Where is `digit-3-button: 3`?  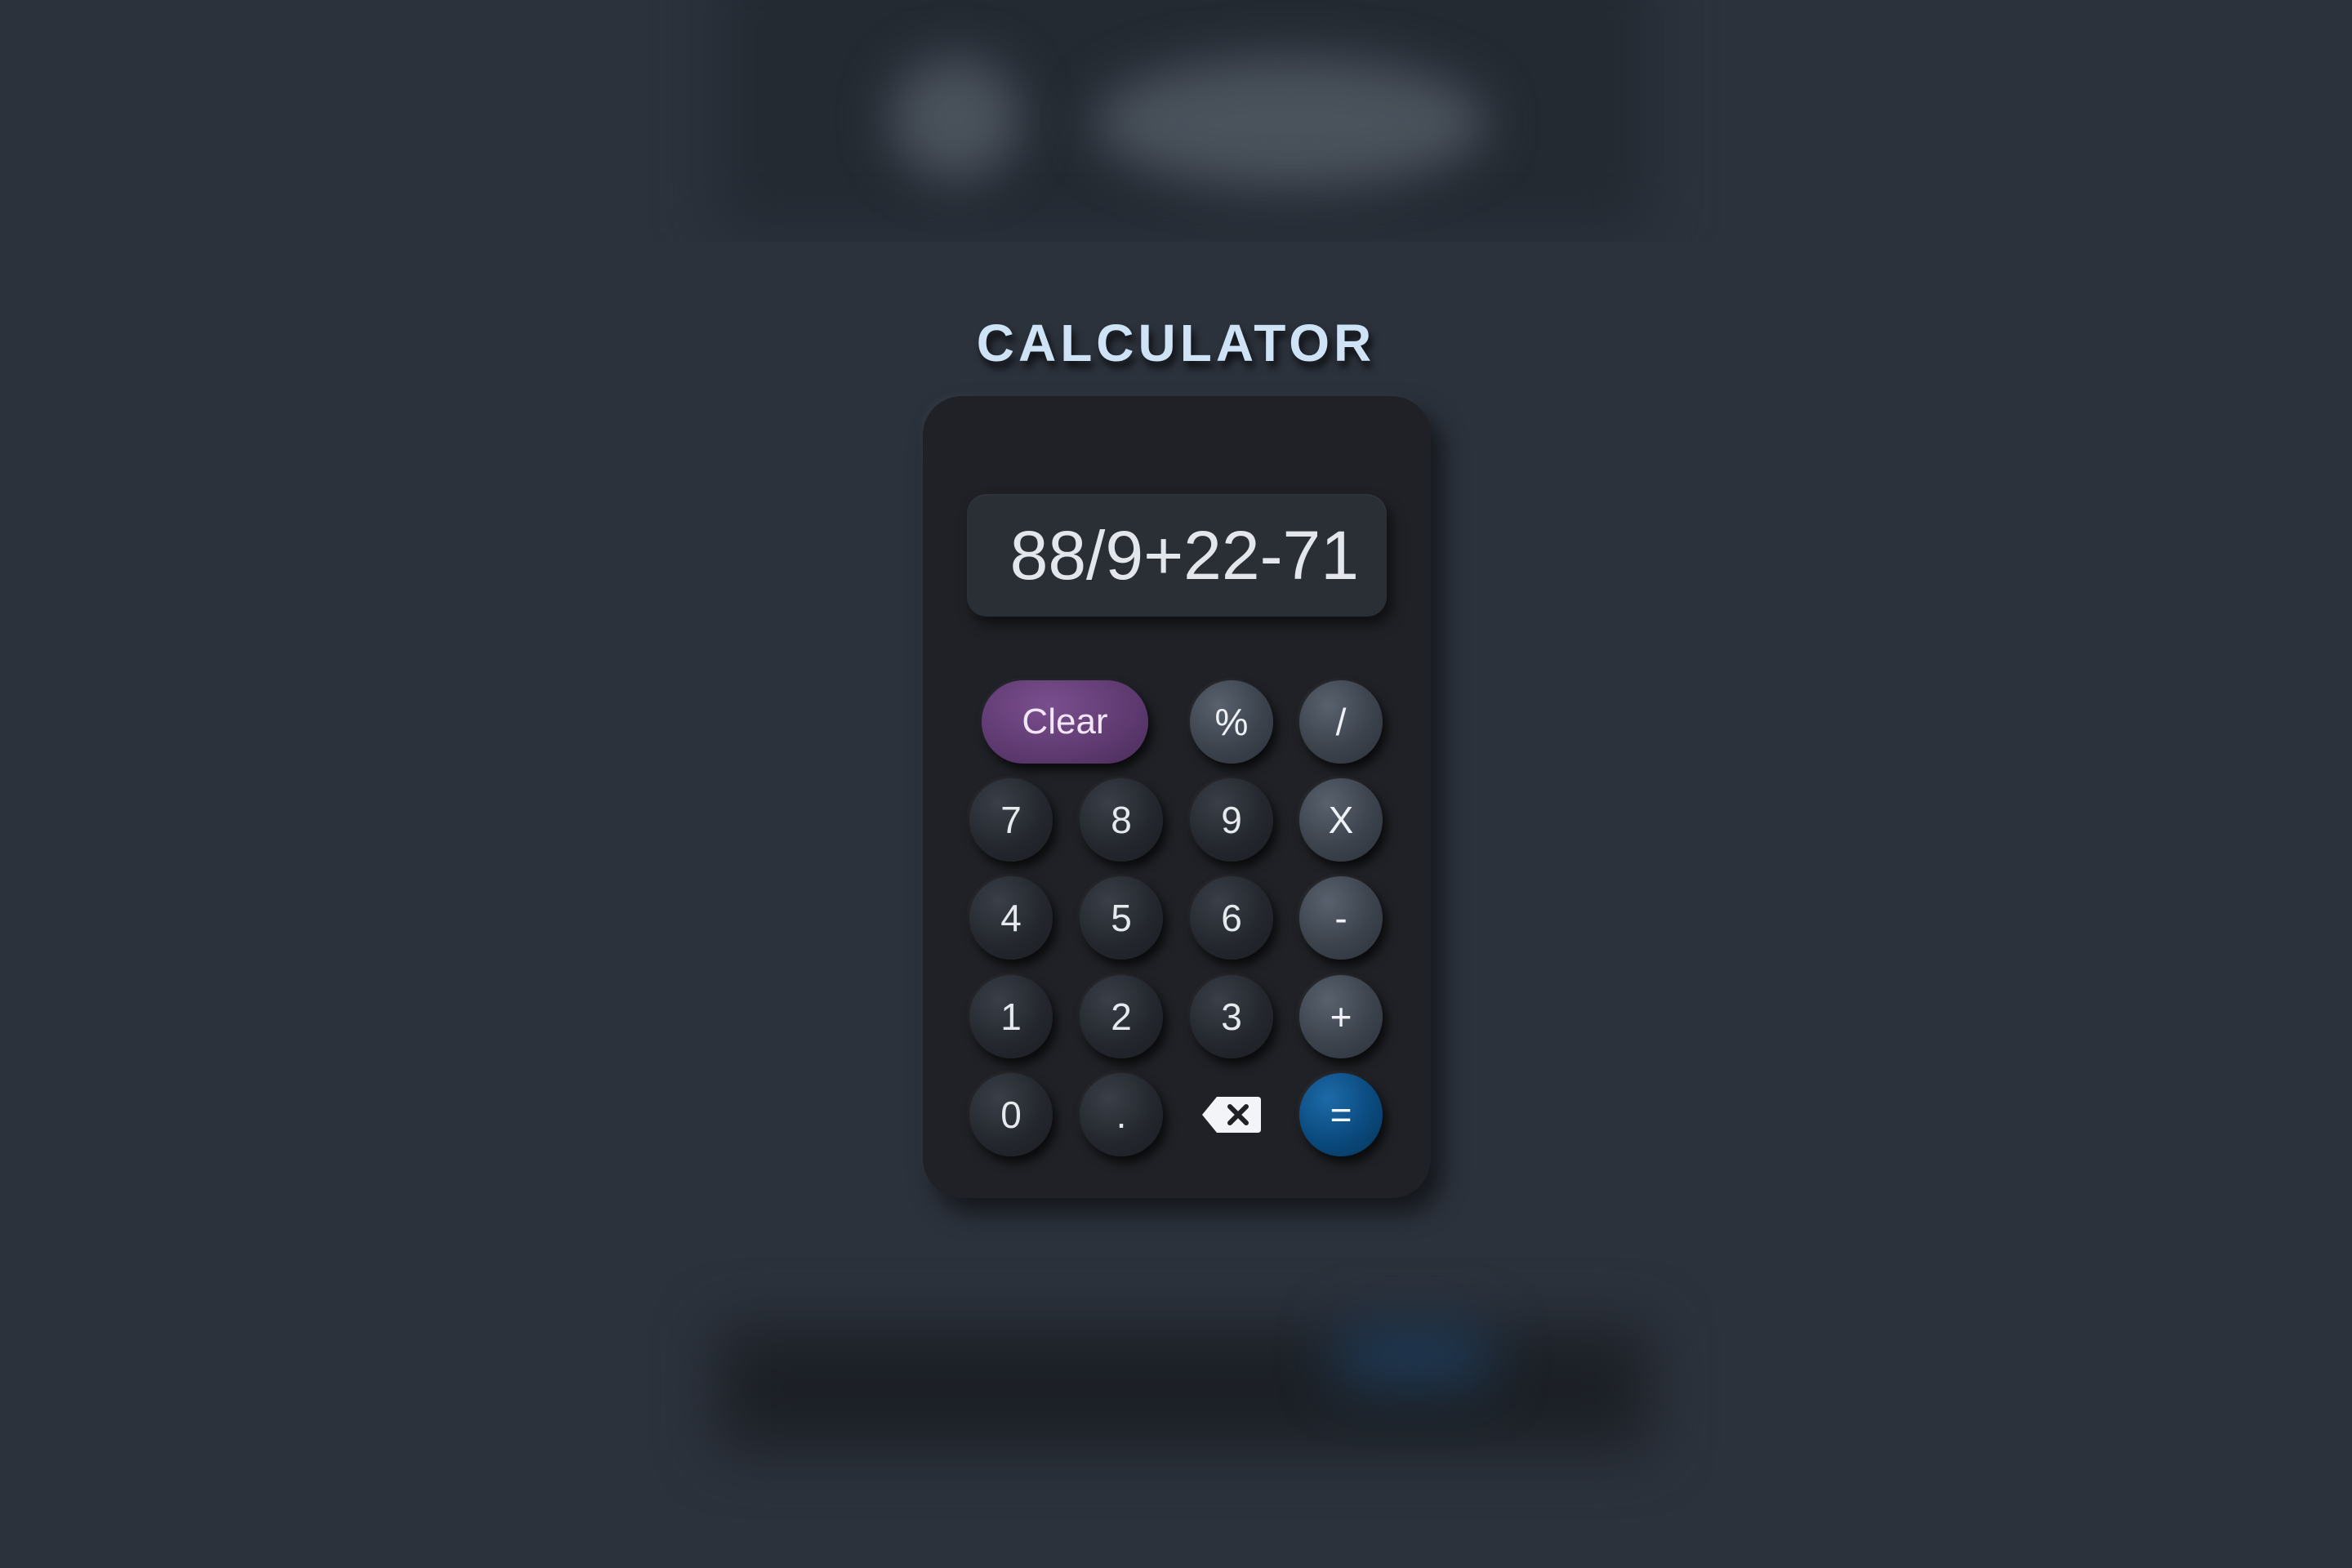
digit-3-button: 3 is located at coordinates (1231, 1016).